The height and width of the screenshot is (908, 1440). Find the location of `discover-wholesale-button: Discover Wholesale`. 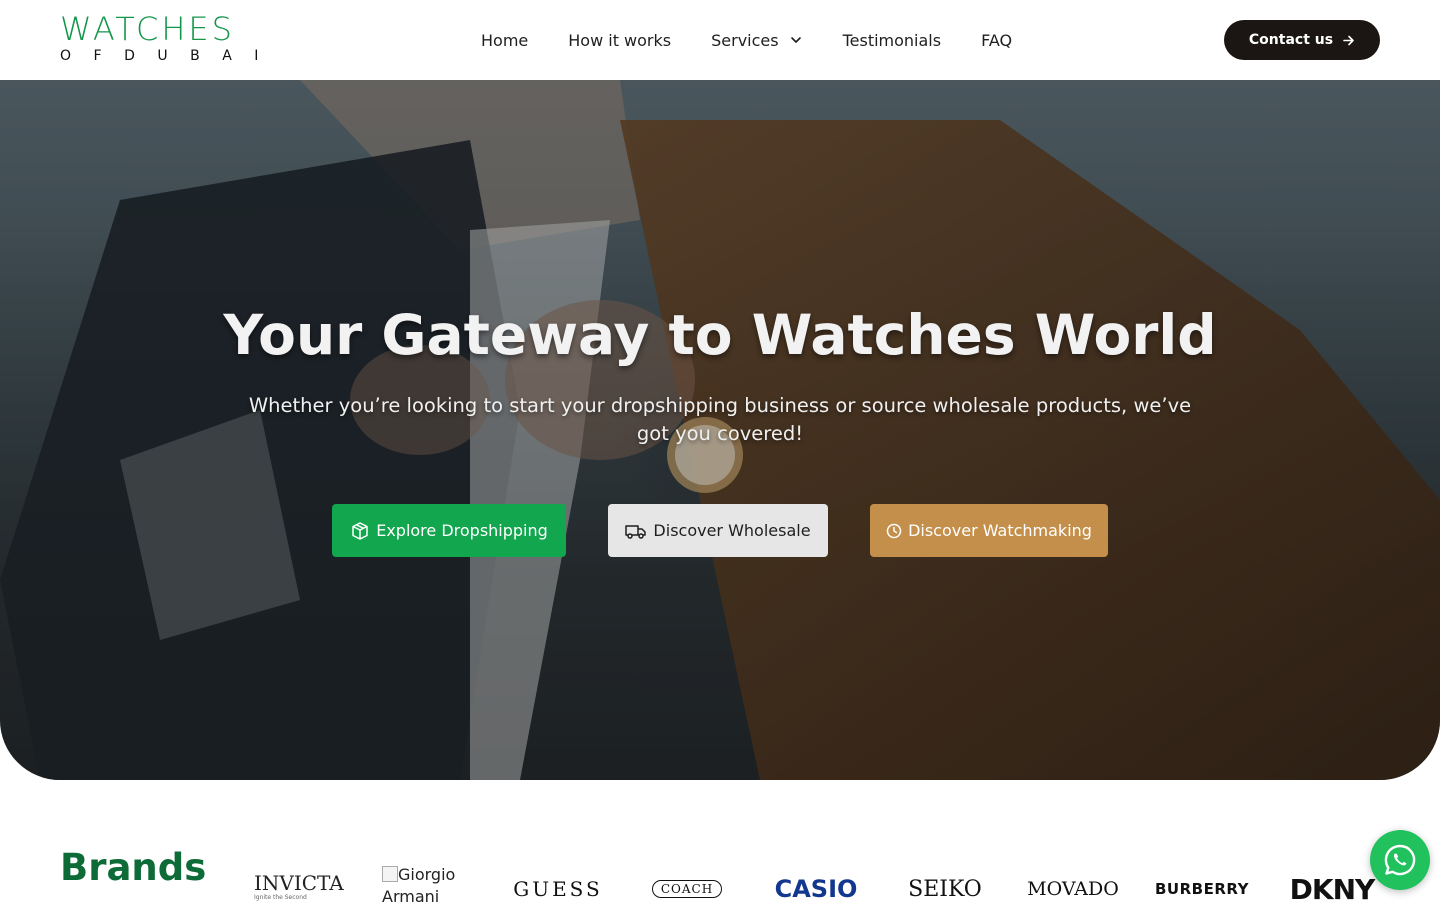

discover-wholesale-button: Discover Wholesale is located at coordinates (718, 530).